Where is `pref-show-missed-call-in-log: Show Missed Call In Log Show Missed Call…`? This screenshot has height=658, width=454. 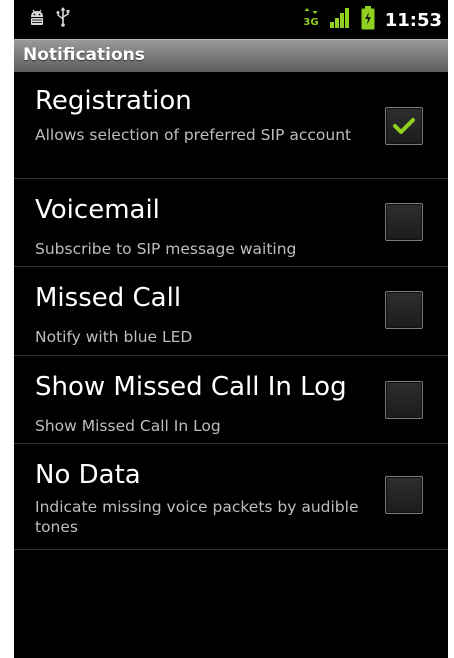
pref-show-missed-call-in-log: Show Missed Call In Log Show Missed Call… is located at coordinates (231, 400).